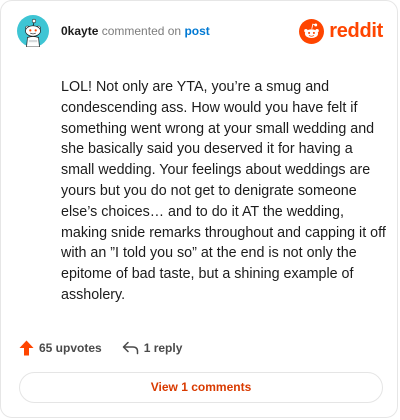 This screenshot has height=420, width=400. I want to click on view-comments-button: View 1 comments, so click(201, 387).